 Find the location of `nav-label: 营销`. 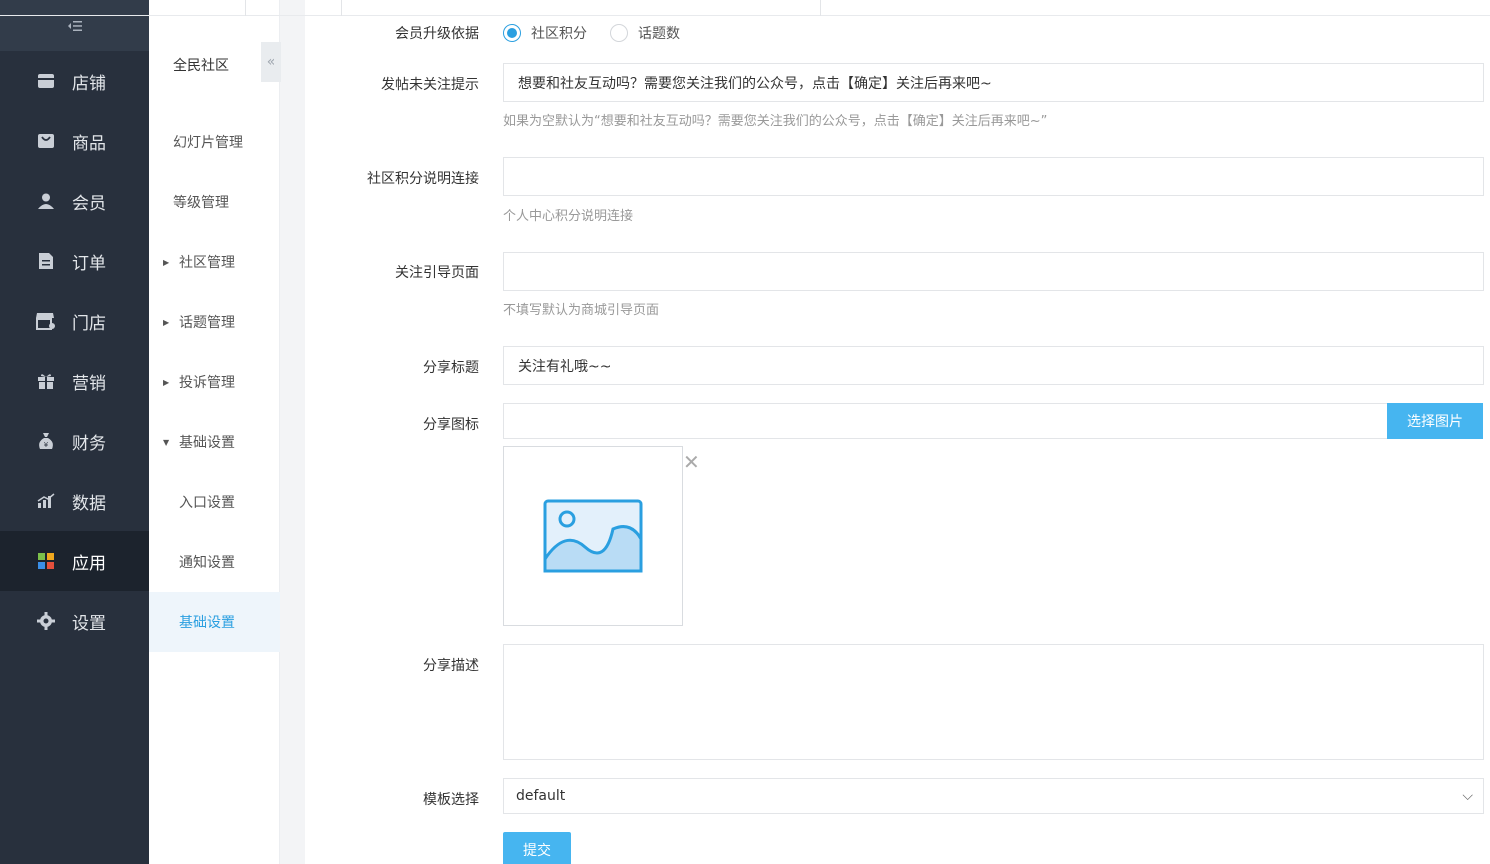

nav-label: 营销 is located at coordinates (89, 383).